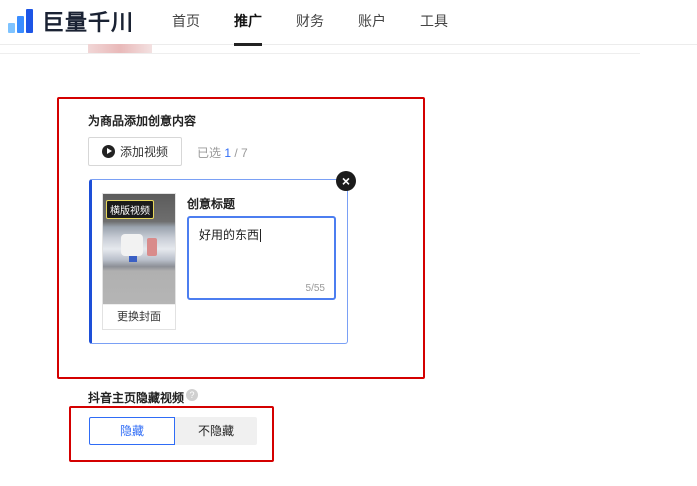 This screenshot has height=486, width=697. What do you see at coordinates (209, 153) in the screenshot?
I see `selected-prefix: 已选` at bounding box center [209, 153].